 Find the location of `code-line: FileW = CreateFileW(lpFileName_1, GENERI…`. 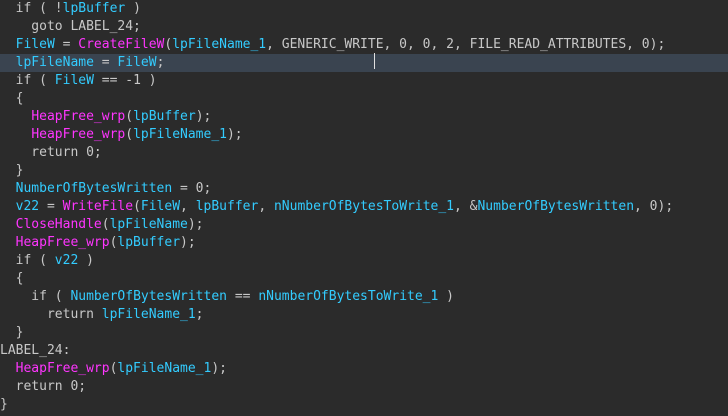

code-line: FileW = CreateFileW(lpFileName_1, GENERI… is located at coordinates (364, 45).